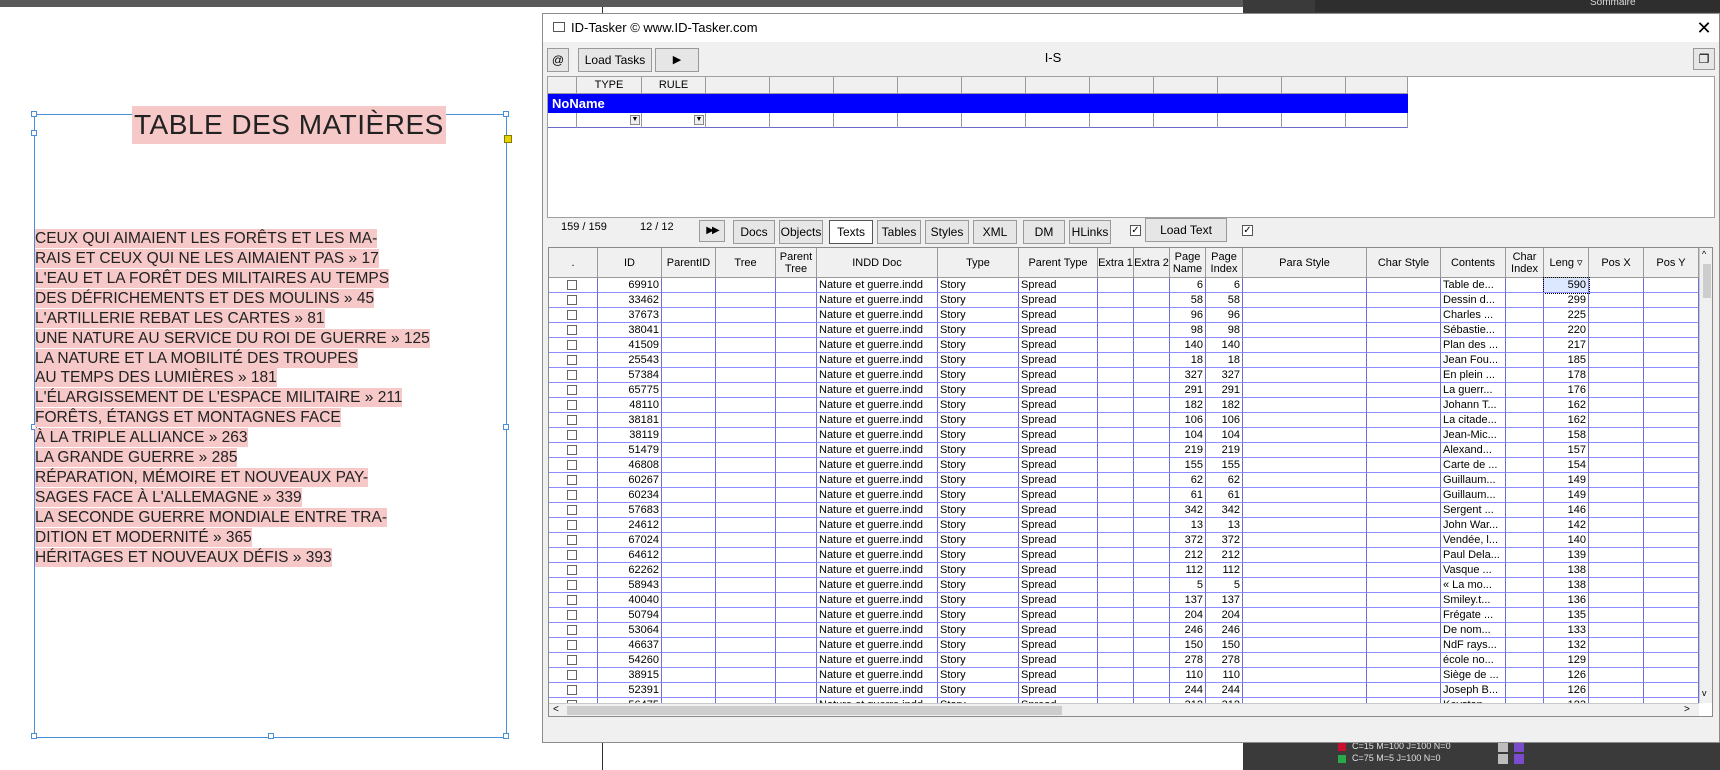 Image resolution: width=1720 pixels, height=770 pixels. Describe the element at coordinates (1188, 645) in the screenshot. I see `cell-page-name: 150` at that location.